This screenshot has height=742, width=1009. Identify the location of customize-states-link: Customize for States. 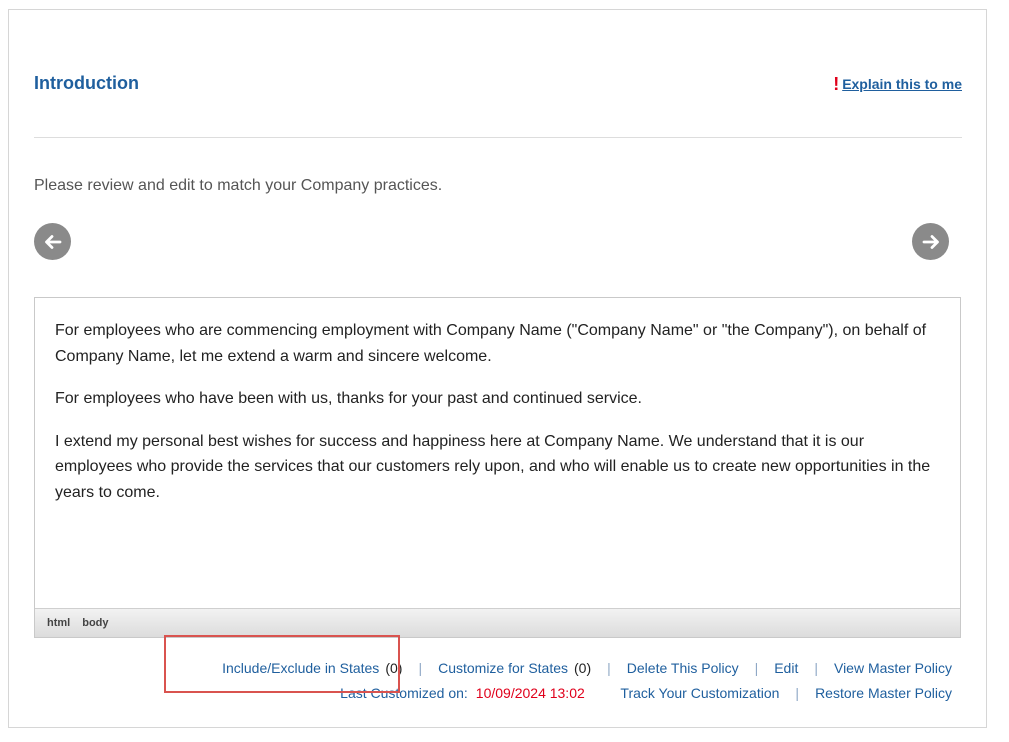
(503, 668).